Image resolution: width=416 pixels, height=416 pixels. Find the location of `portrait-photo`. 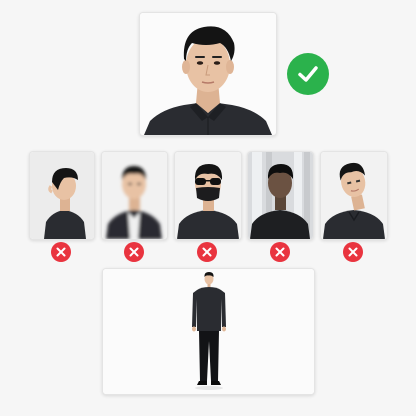

portrait-photo is located at coordinates (208, 74).